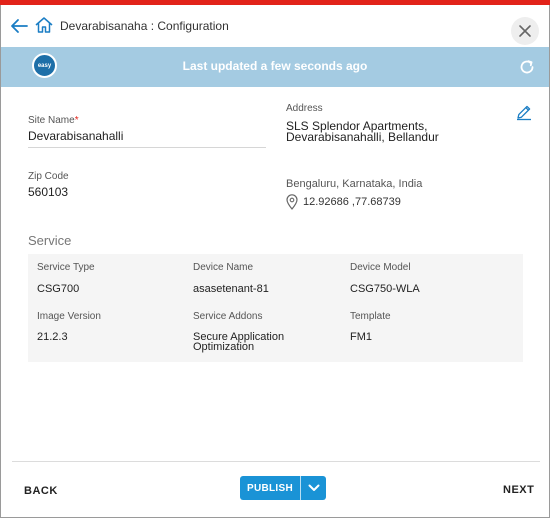  What do you see at coordinates (270, 488) in the screenshot?
I see `publish-button: PUBLISH` at bounding box center [270, 488].